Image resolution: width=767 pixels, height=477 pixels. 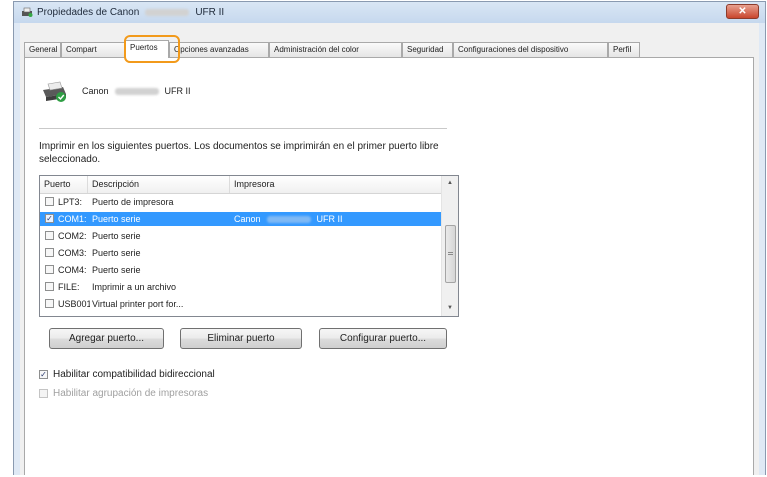 I want to click on window-title: Propiedades de Canon UFR II, so click(x=130, y=12).